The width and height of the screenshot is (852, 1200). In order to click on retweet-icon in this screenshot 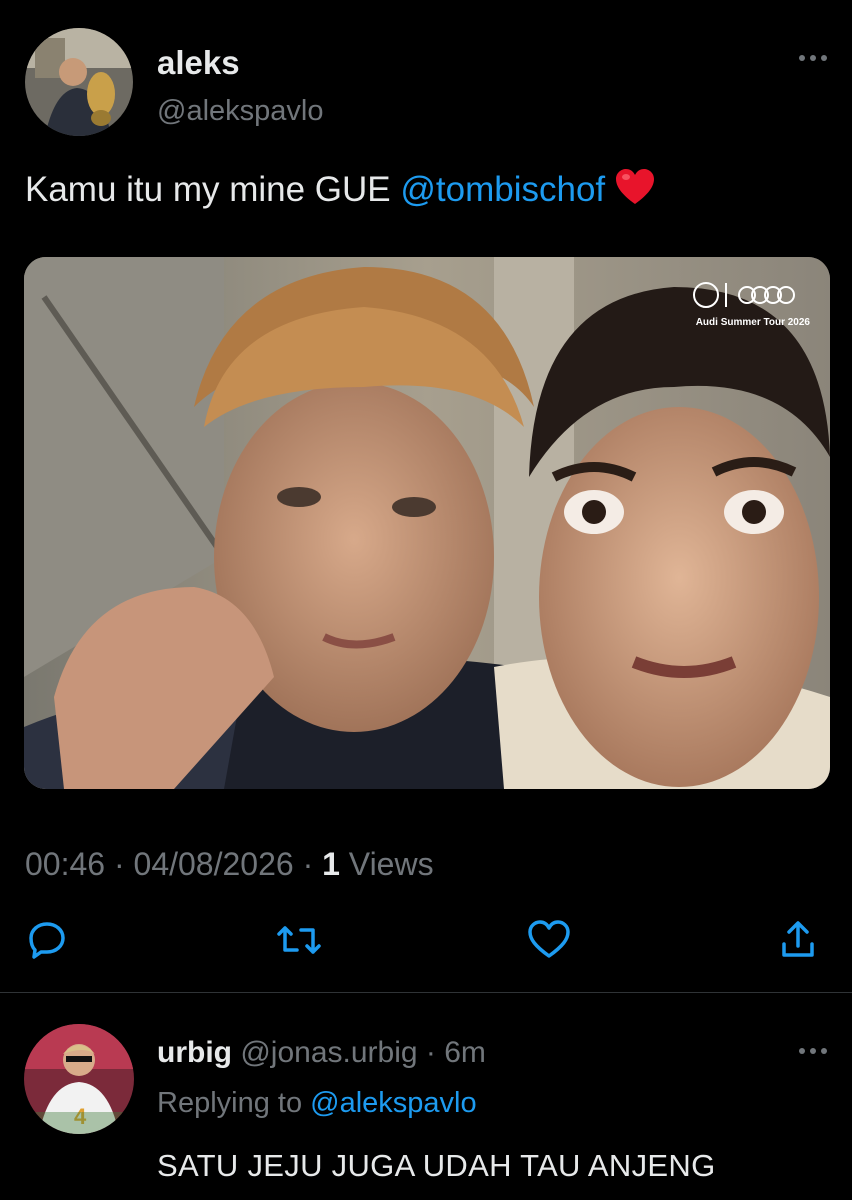, I will do `click(299, 940)`.